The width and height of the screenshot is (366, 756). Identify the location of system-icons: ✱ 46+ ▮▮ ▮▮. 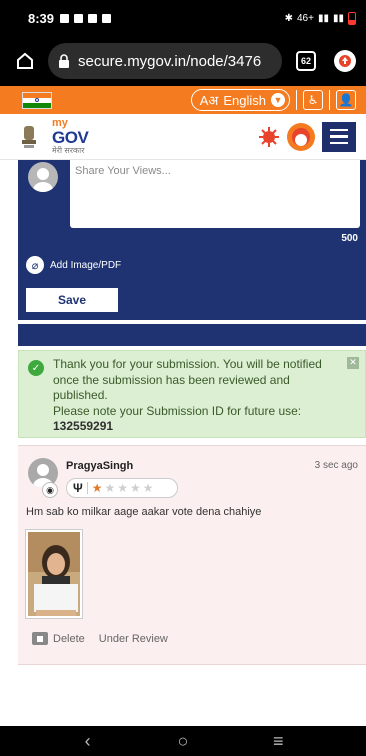
(320, 18).